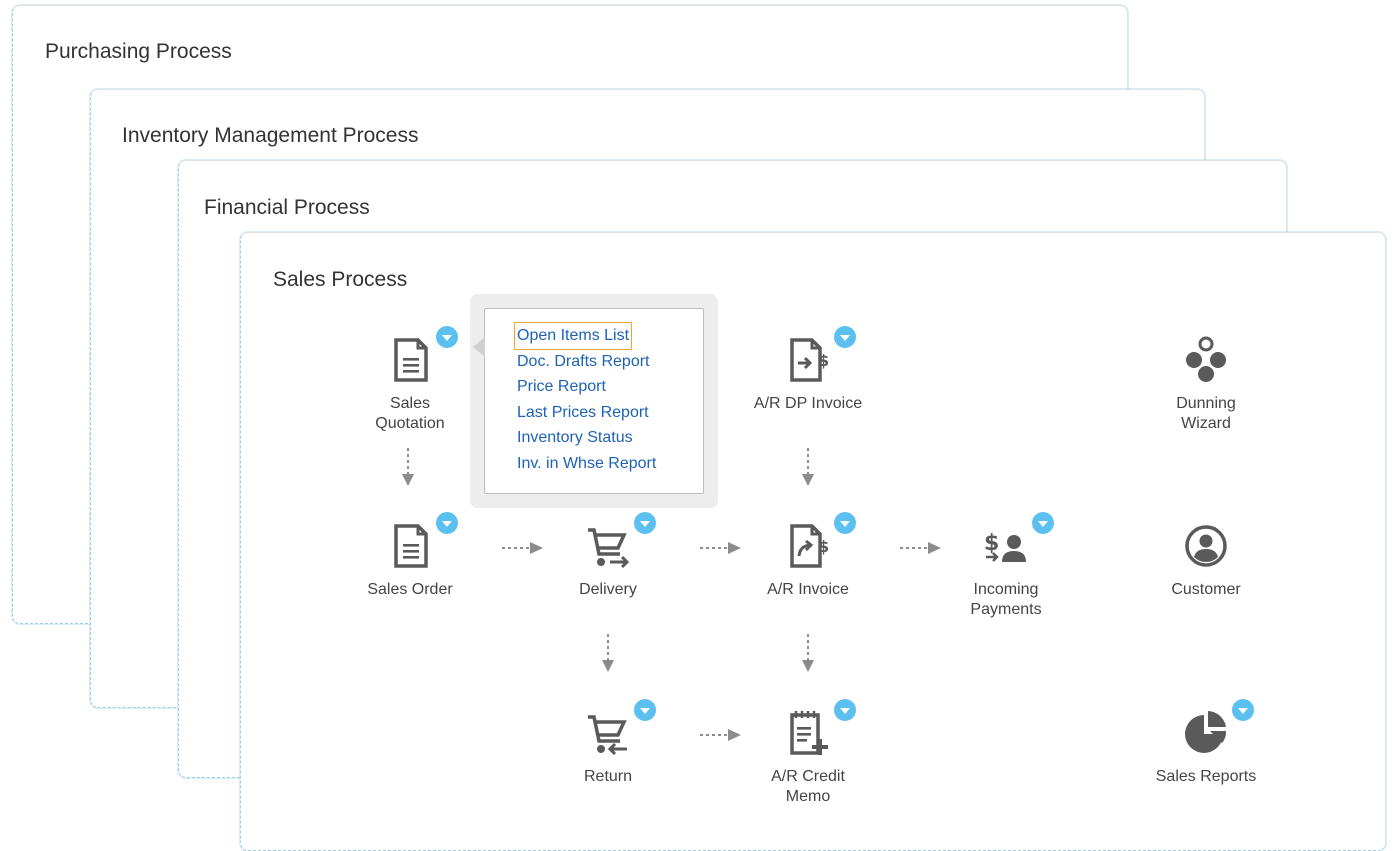 This screenshot has height=851, width=1394. What do you see at coordinates (1017, 542) in the screenshot?
I see `payment-icon: $` at bounding box center [1017, 542].